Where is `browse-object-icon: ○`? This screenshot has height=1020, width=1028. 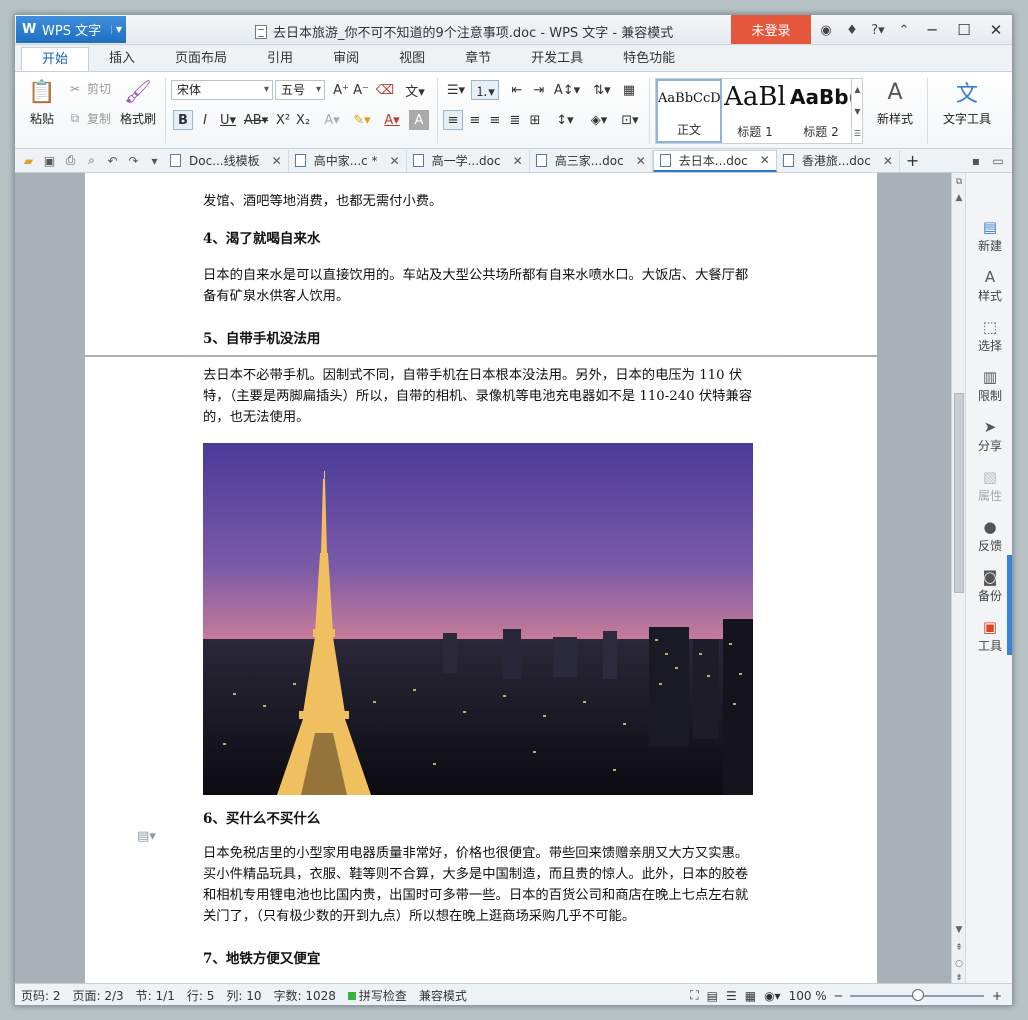 browse-object-icon: ○ is located at coordinates (959, 964).